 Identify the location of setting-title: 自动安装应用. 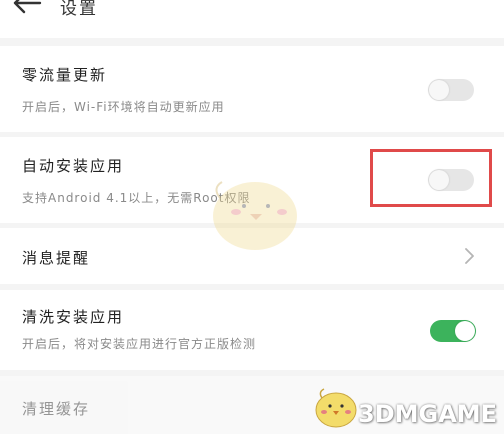
(73, 166).